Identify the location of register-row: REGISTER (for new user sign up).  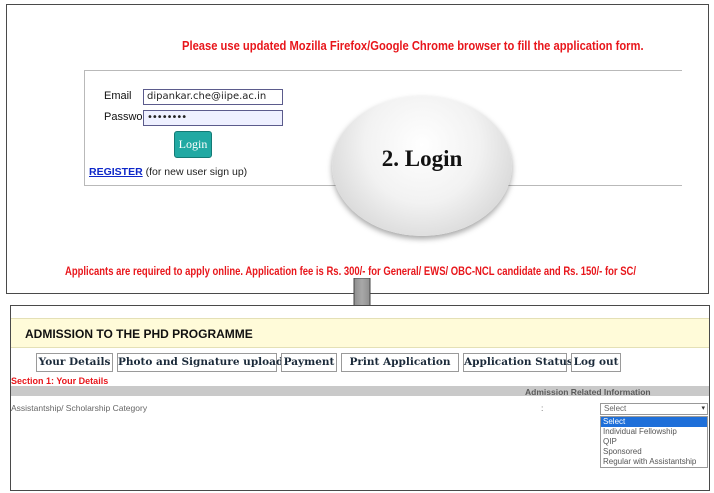
(168, 172).